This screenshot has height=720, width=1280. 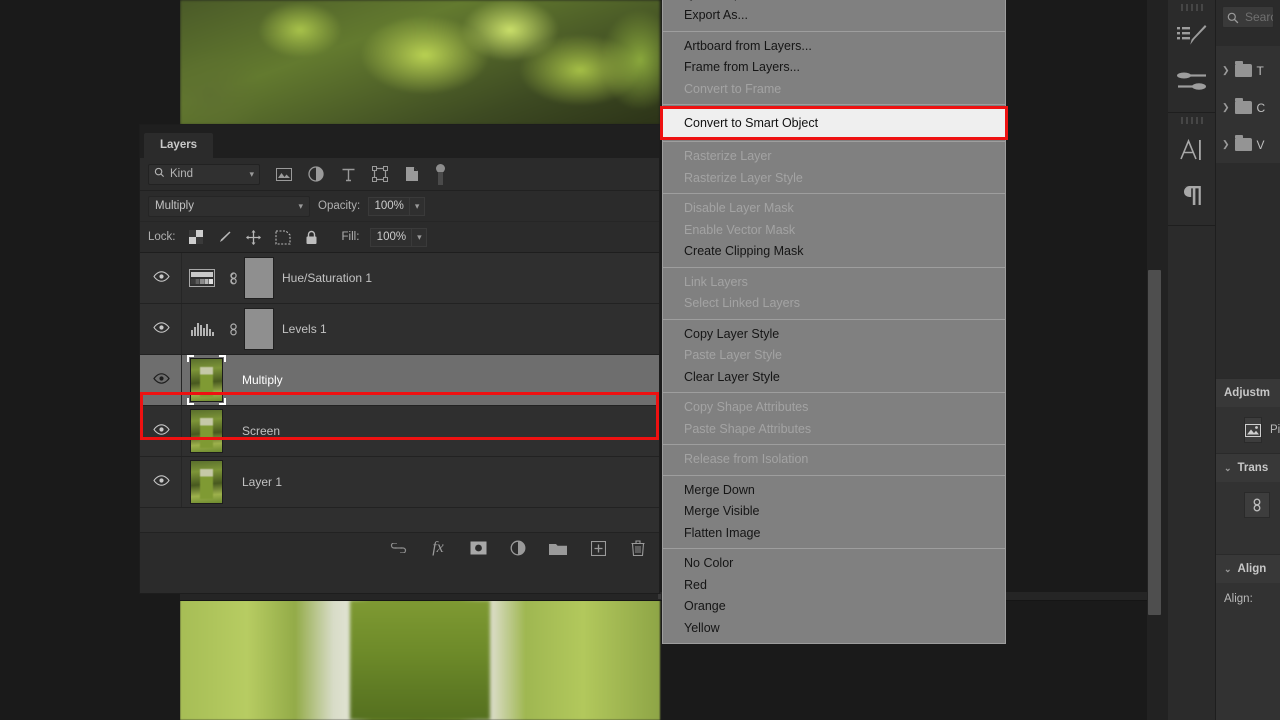 I want to click on layer-name: Multiply, so click(x=262, y=380).